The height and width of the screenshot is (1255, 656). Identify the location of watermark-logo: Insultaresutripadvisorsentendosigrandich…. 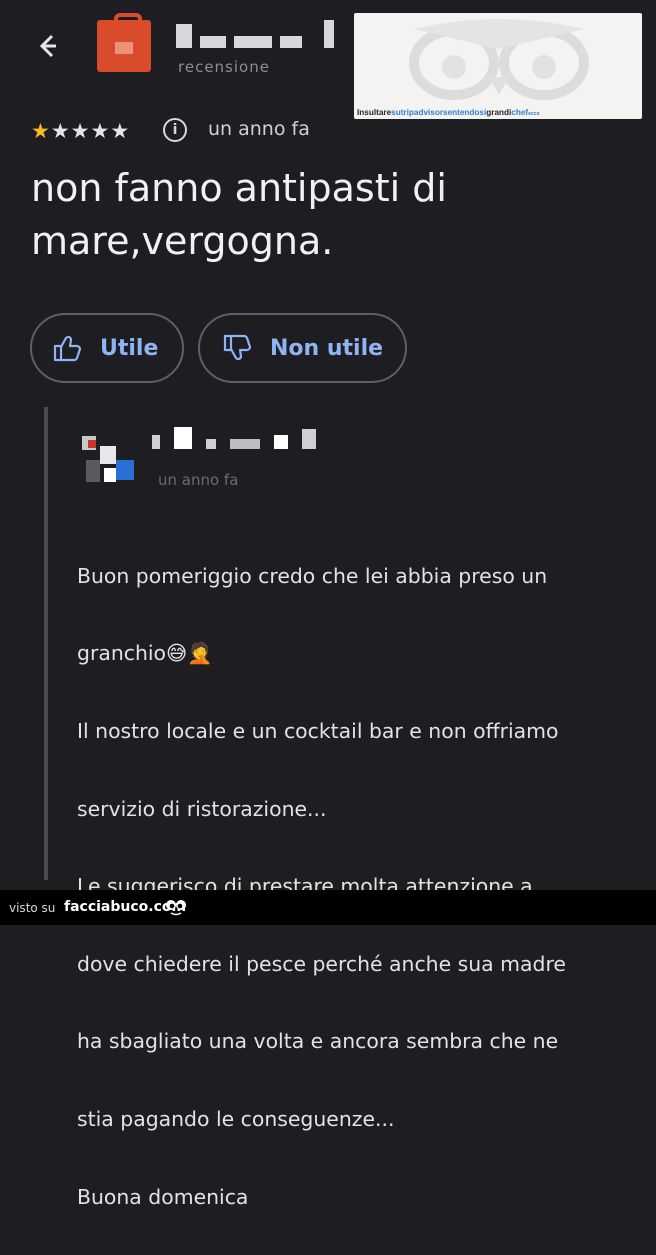
(498, 66).